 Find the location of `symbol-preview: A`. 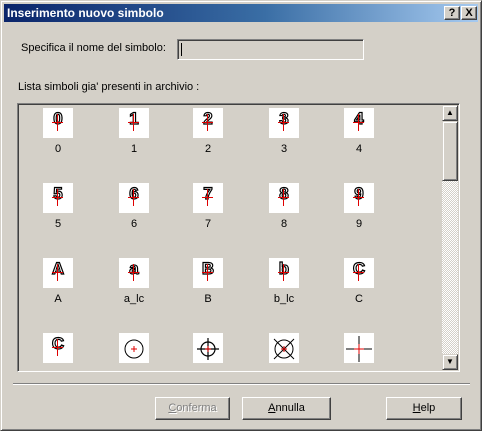

symbol-preview: A is located at coordinates (58, 273).